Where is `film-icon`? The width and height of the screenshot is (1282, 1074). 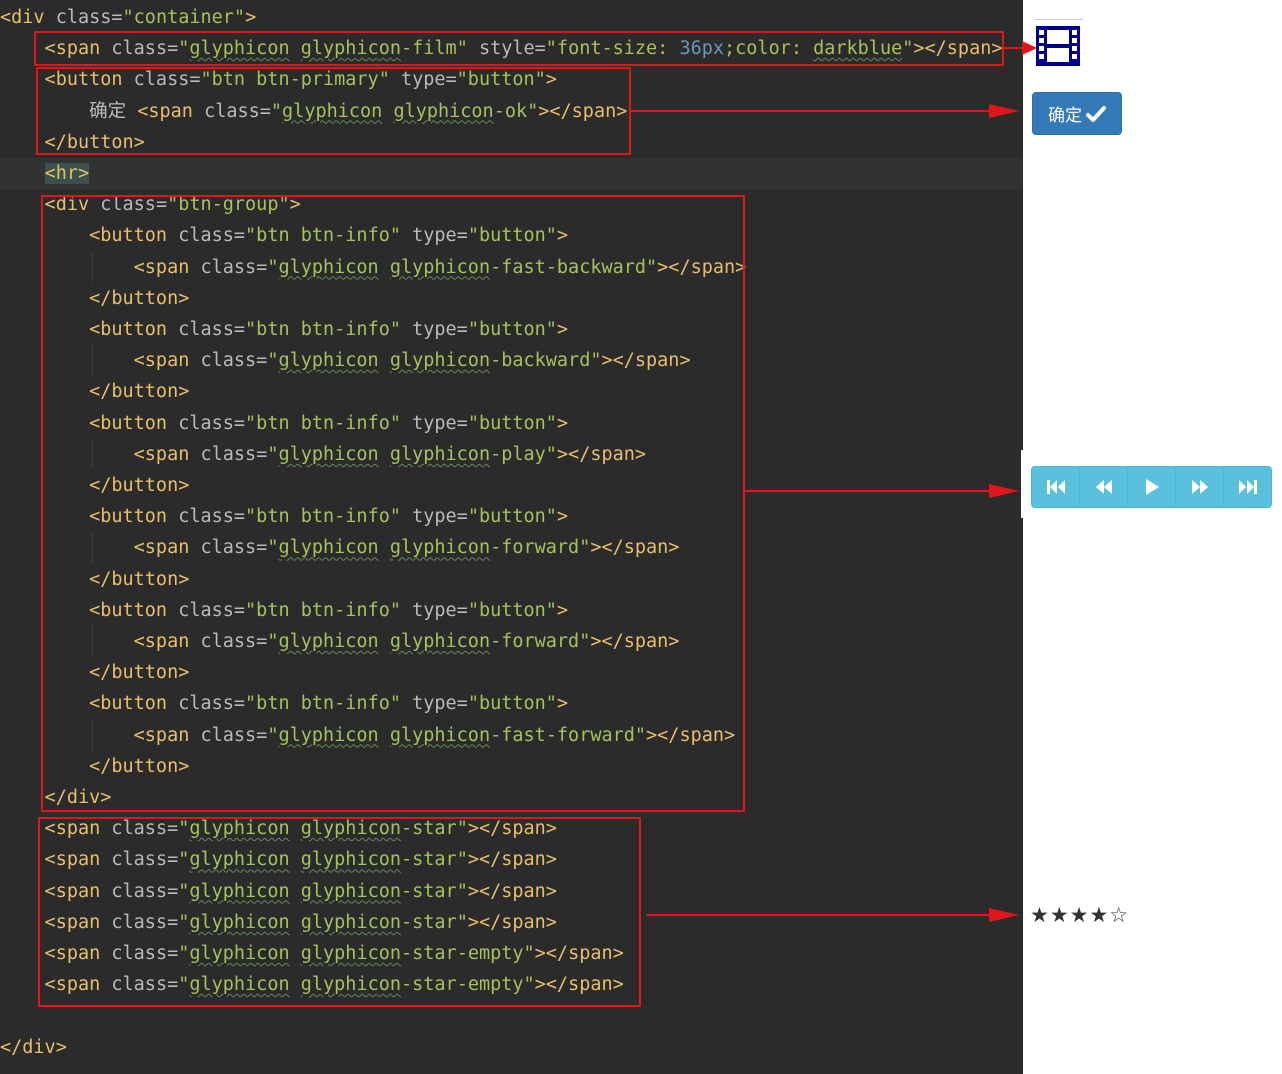
film-icon is located at coordinates (1058, 46).